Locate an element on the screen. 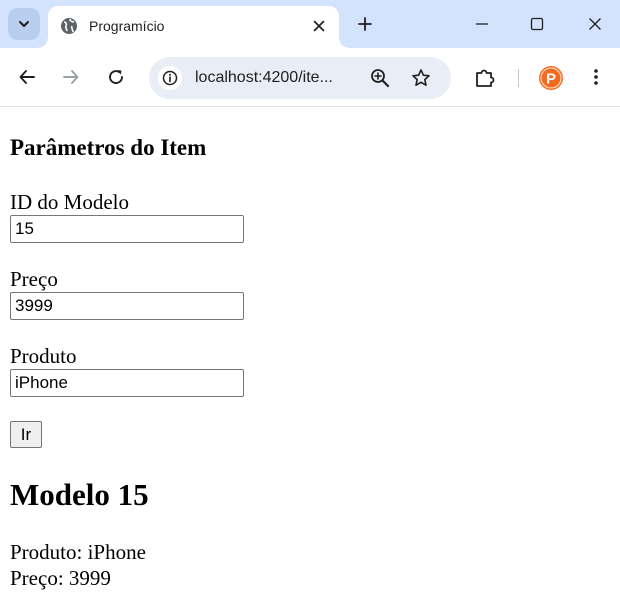 The height and width of the screenshot is (615, 620). page-heading: Parâmetros do Item is located at coordinates (108, 147).